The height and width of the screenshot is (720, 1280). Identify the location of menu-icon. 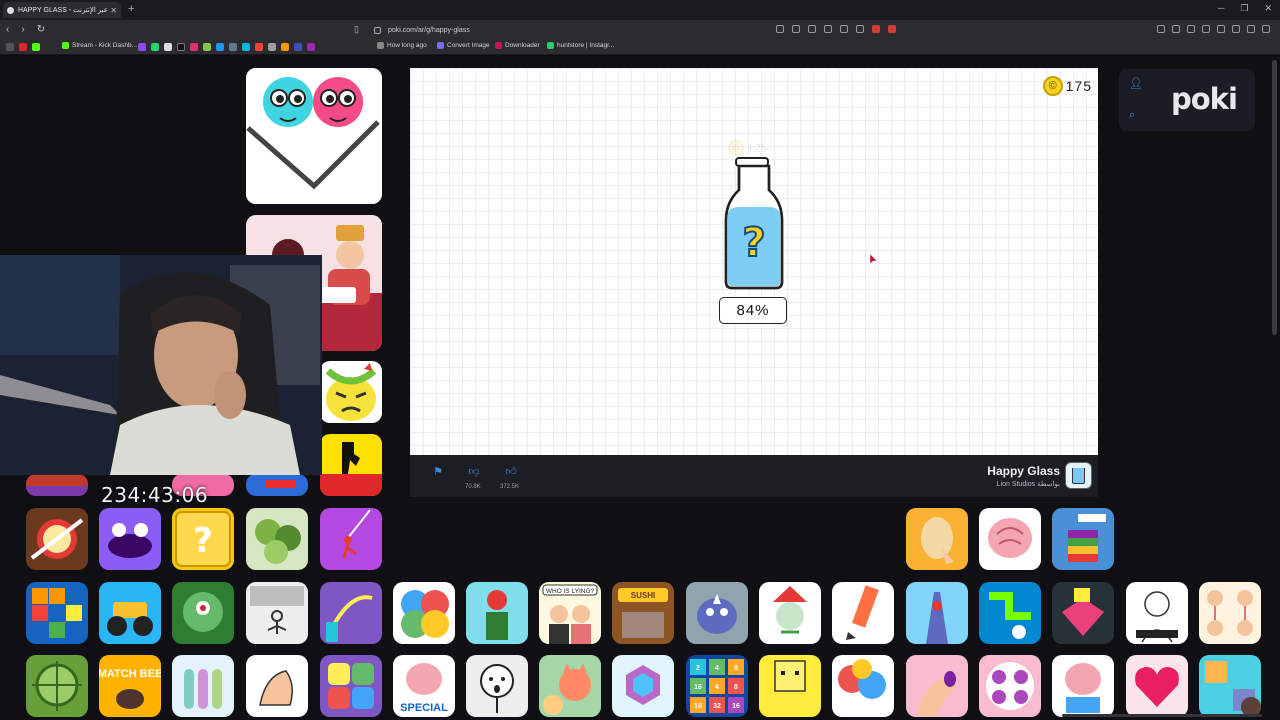
(1266, 29).